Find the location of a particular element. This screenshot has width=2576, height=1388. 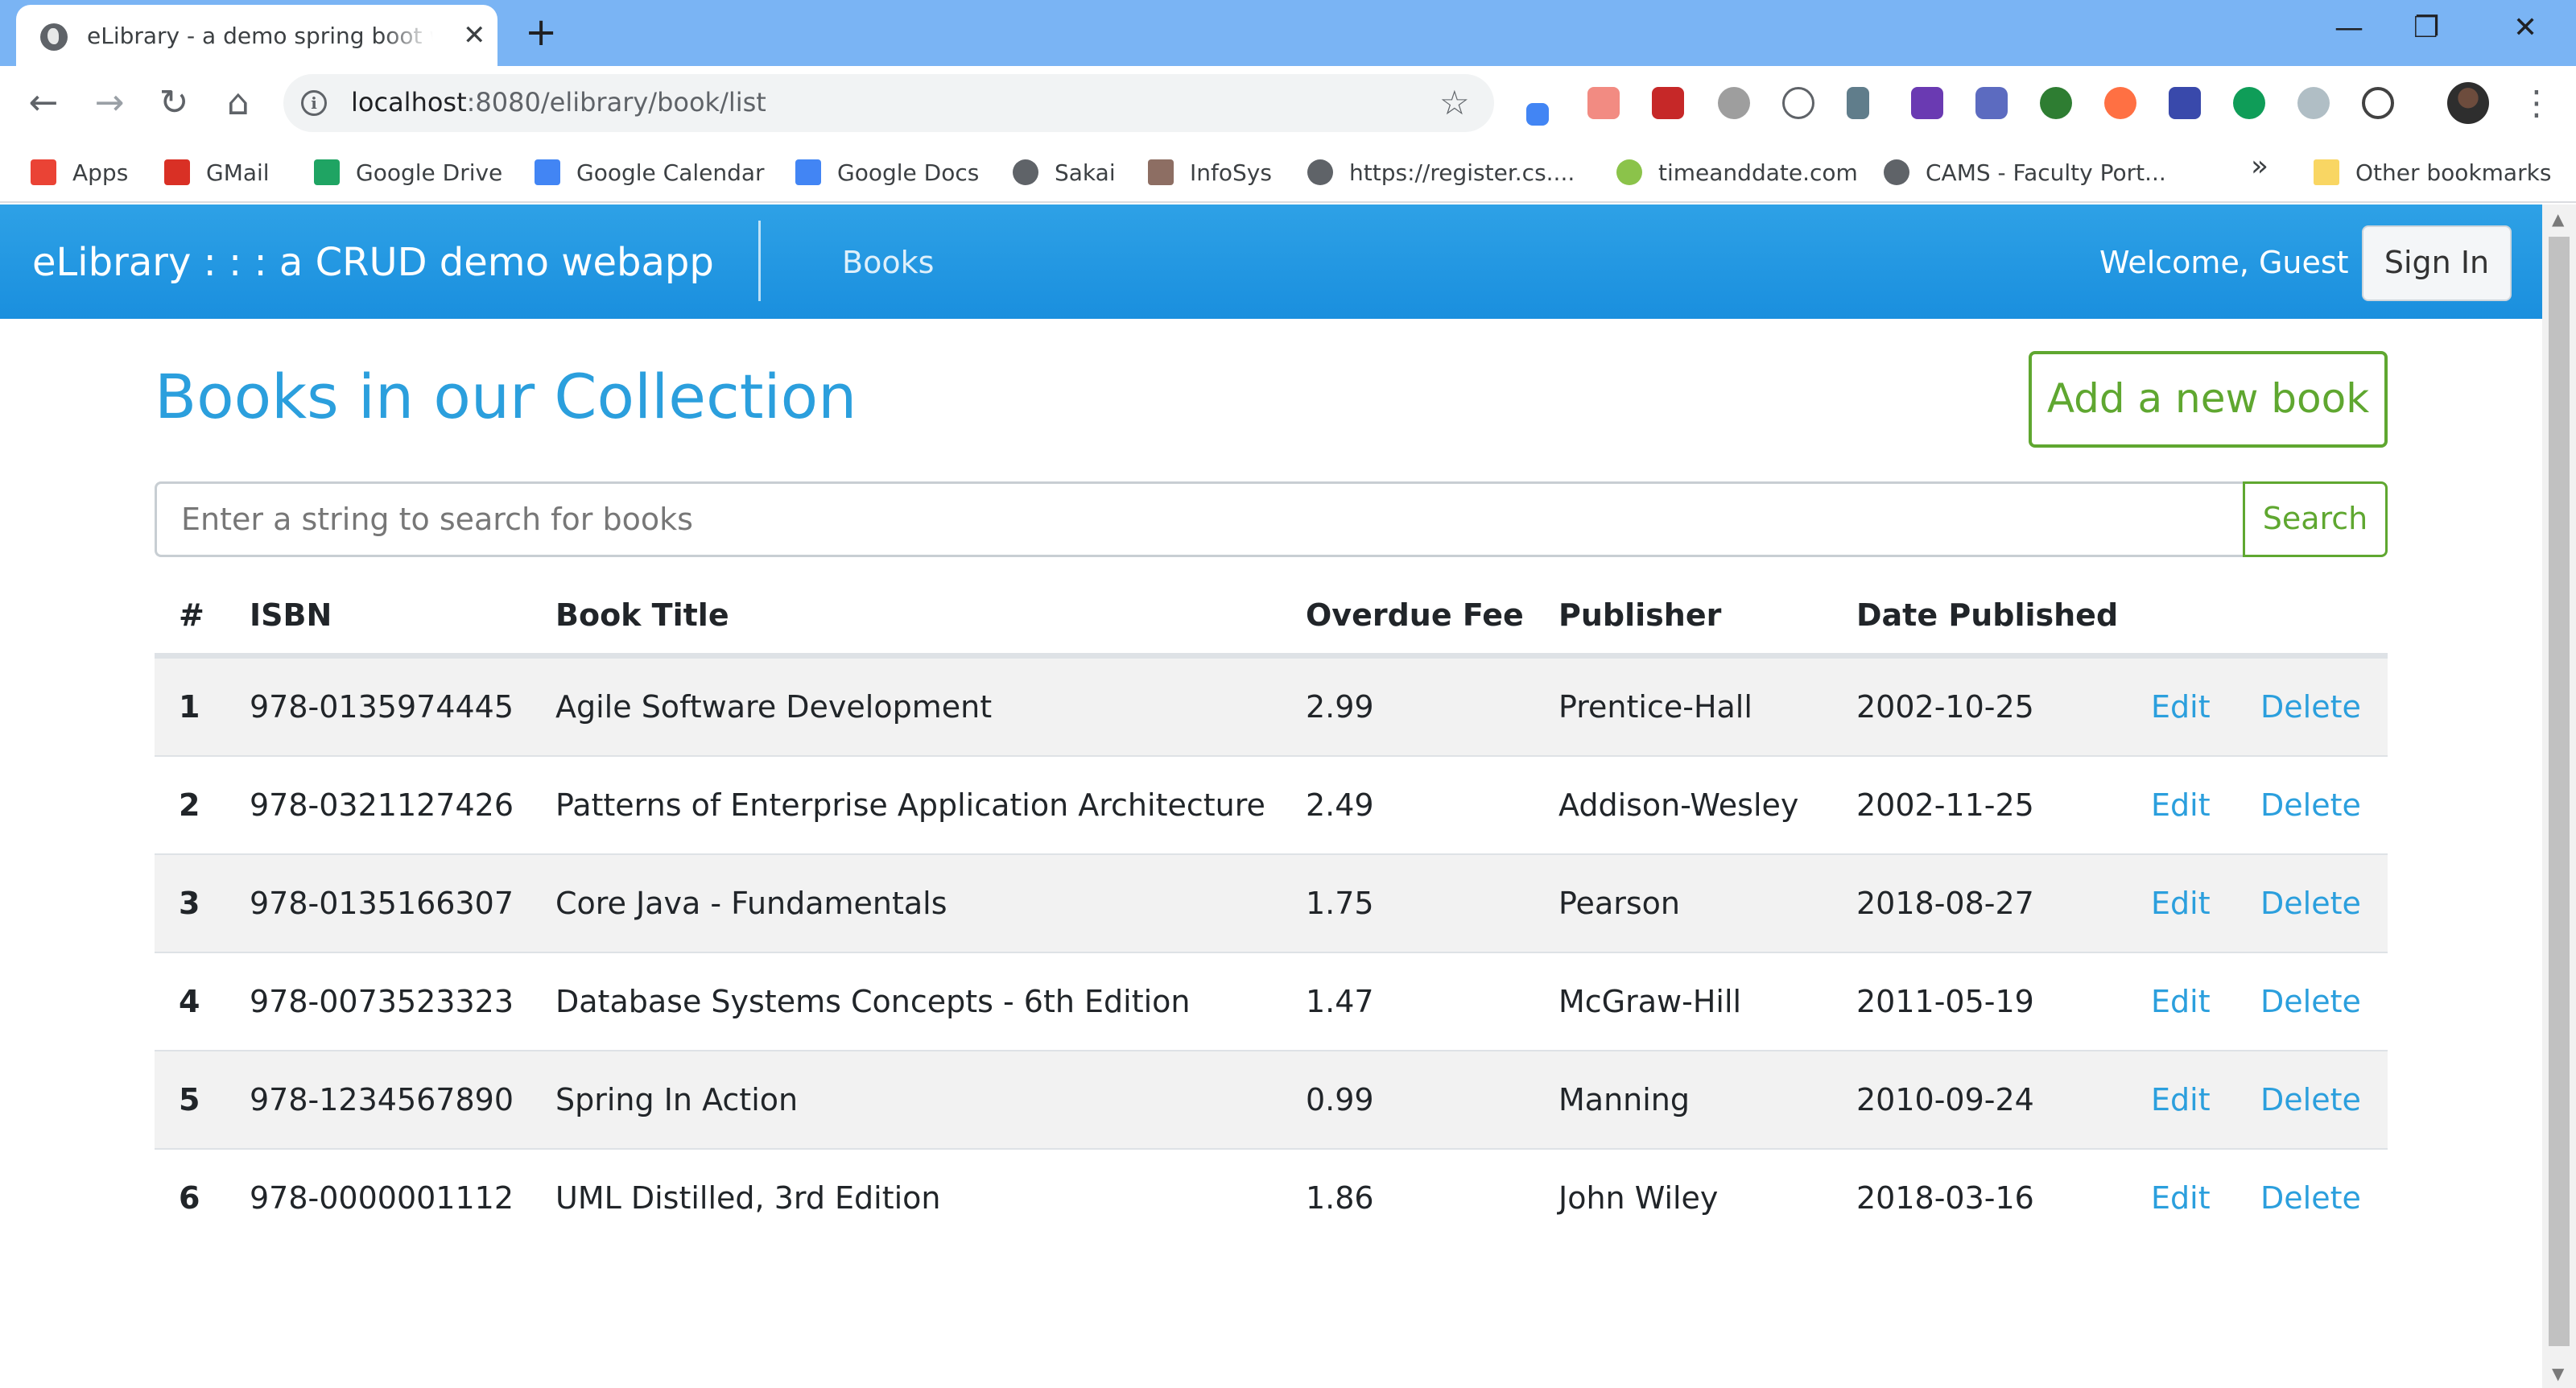

browser-tab-active: eLibrary - a demo spring boot webapp ✕ is located at coordinates (256, 36).